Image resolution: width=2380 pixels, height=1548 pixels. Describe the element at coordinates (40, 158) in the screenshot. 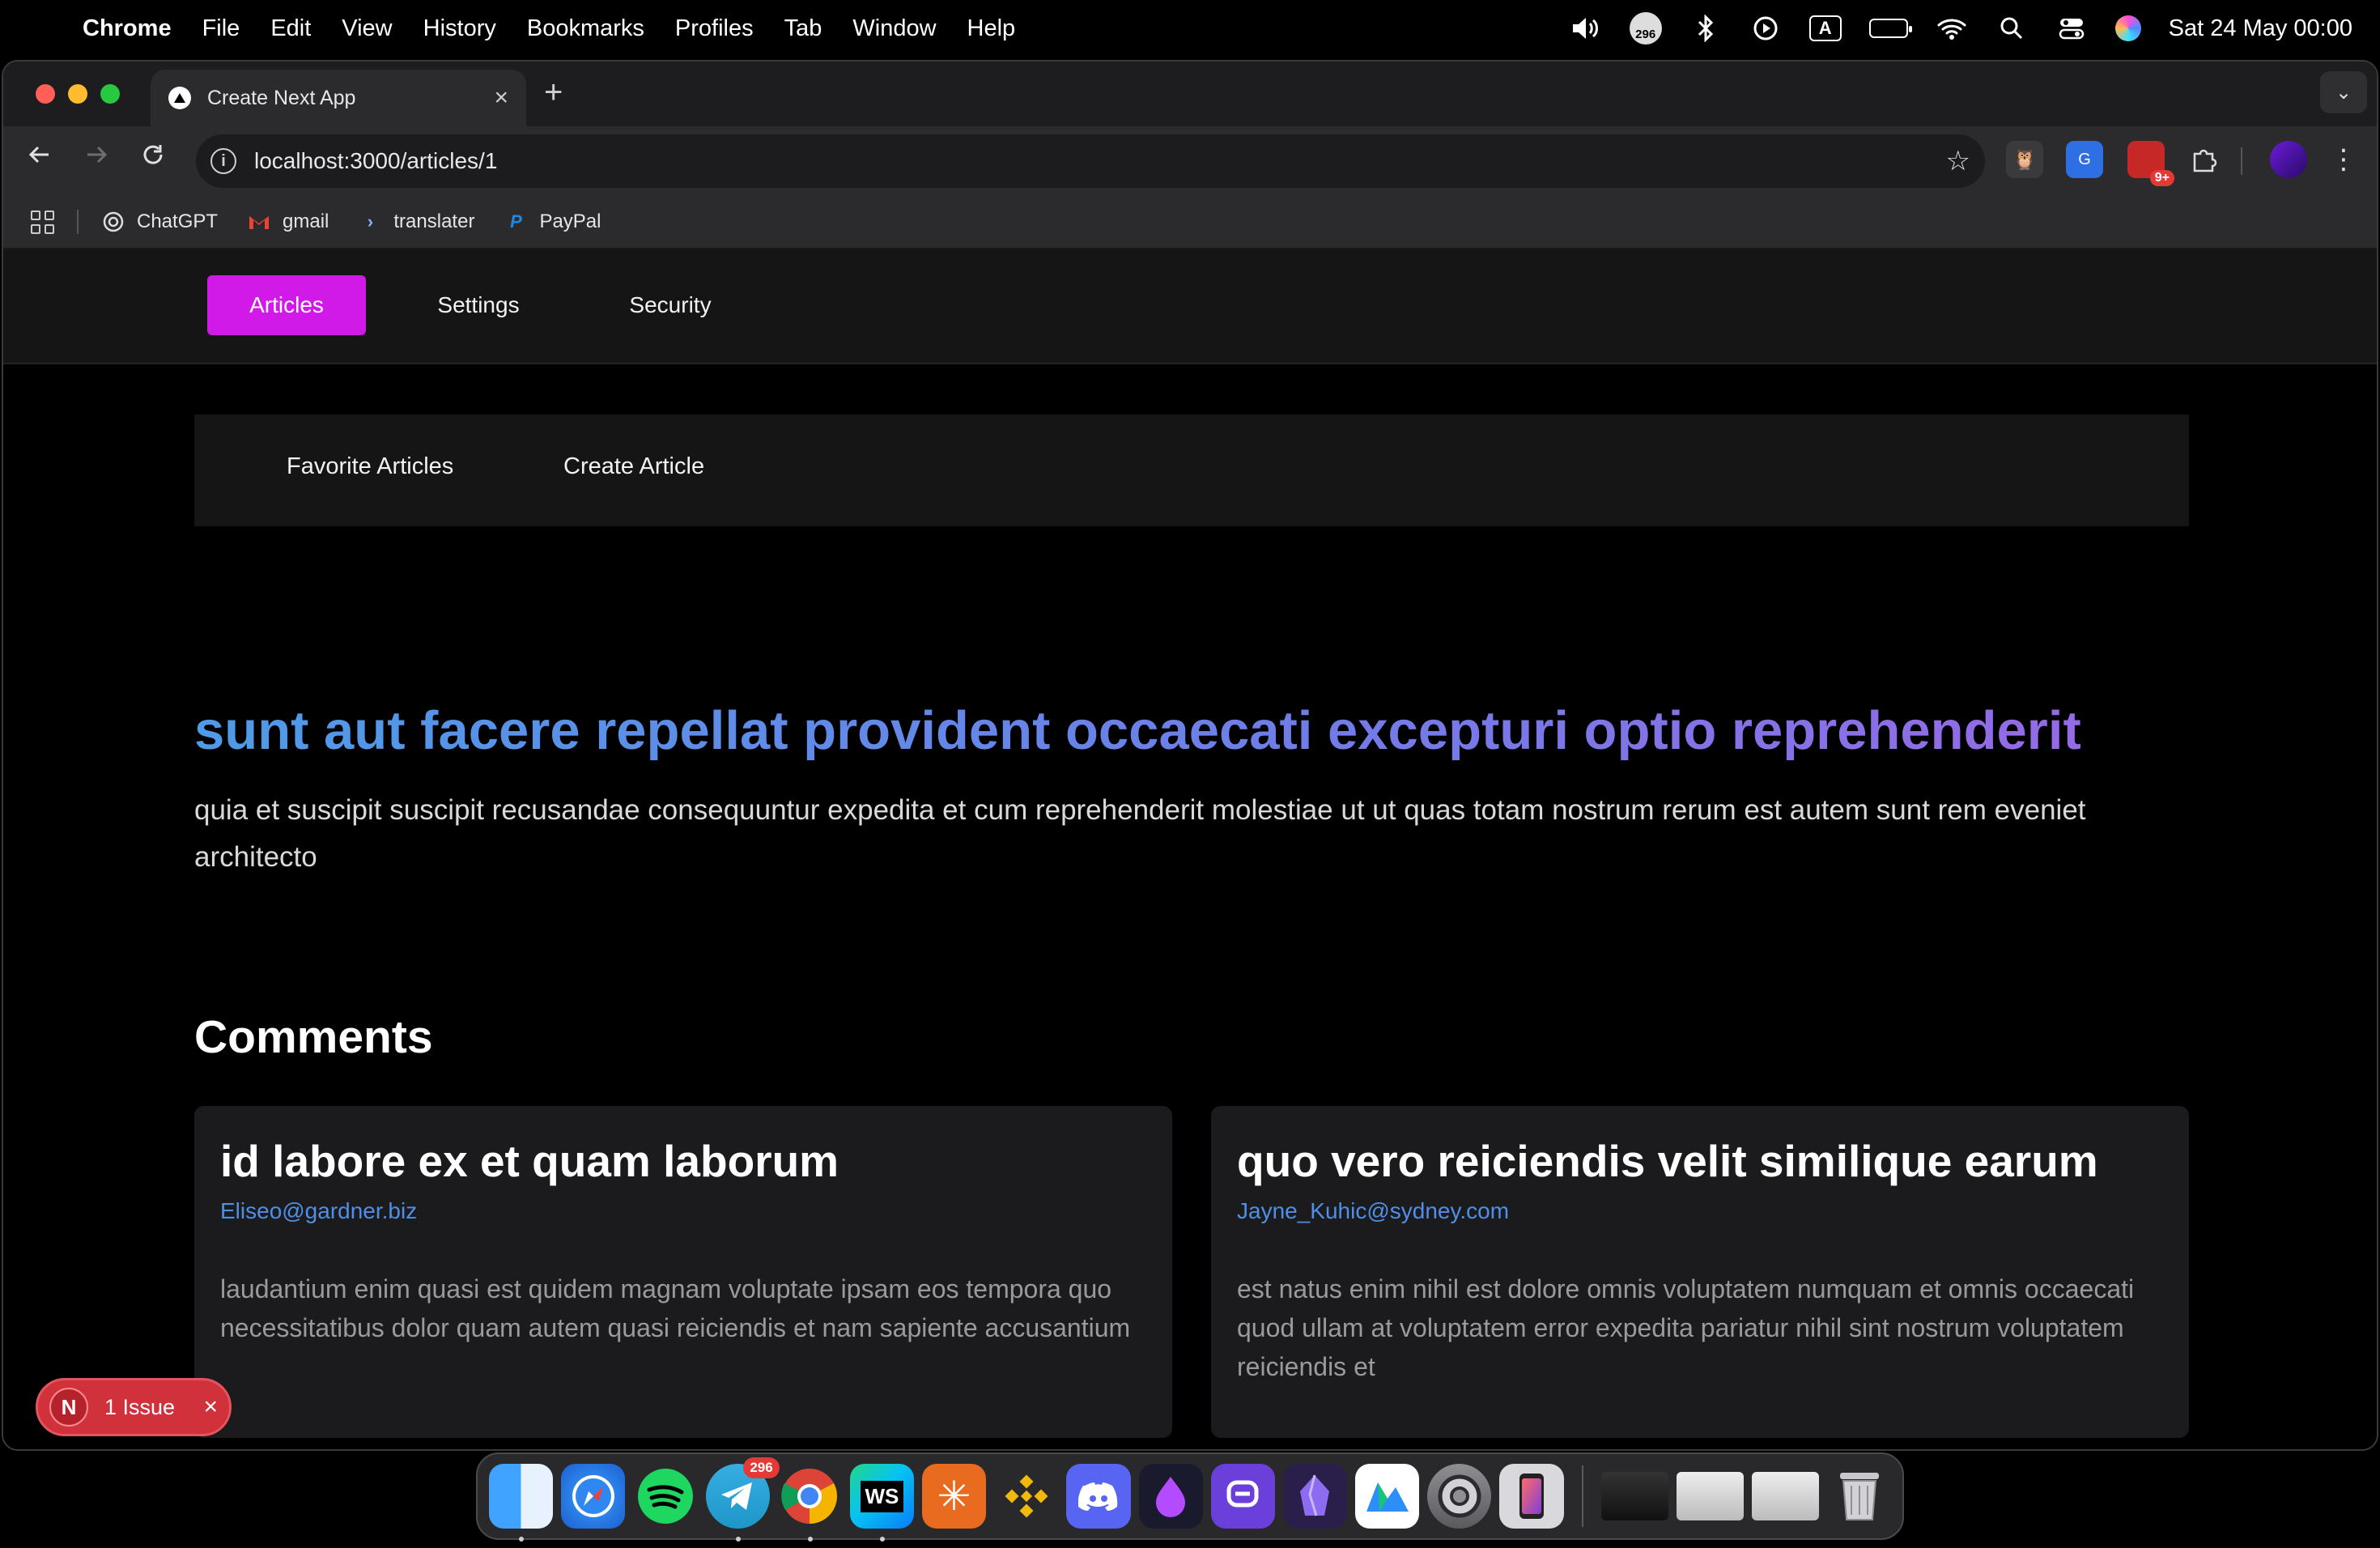

I see `back-arrow-icon` at that location.